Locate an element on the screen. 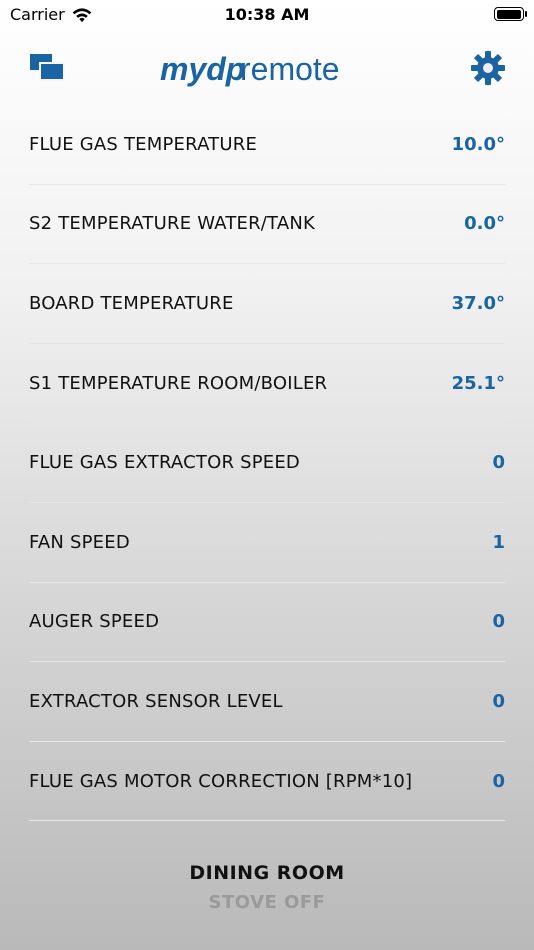 This screenshot has height=950, width=534. list-item: FLUE GAS TEMPERATURE 10.0° is located at coordinates (267, 145).